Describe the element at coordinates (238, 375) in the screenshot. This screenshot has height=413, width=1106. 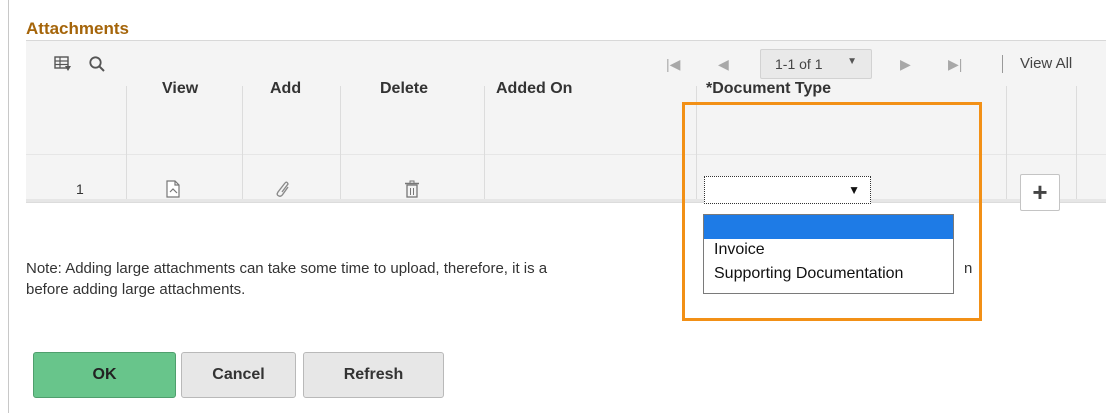
I see `cancel-button: Cancel` at that location.